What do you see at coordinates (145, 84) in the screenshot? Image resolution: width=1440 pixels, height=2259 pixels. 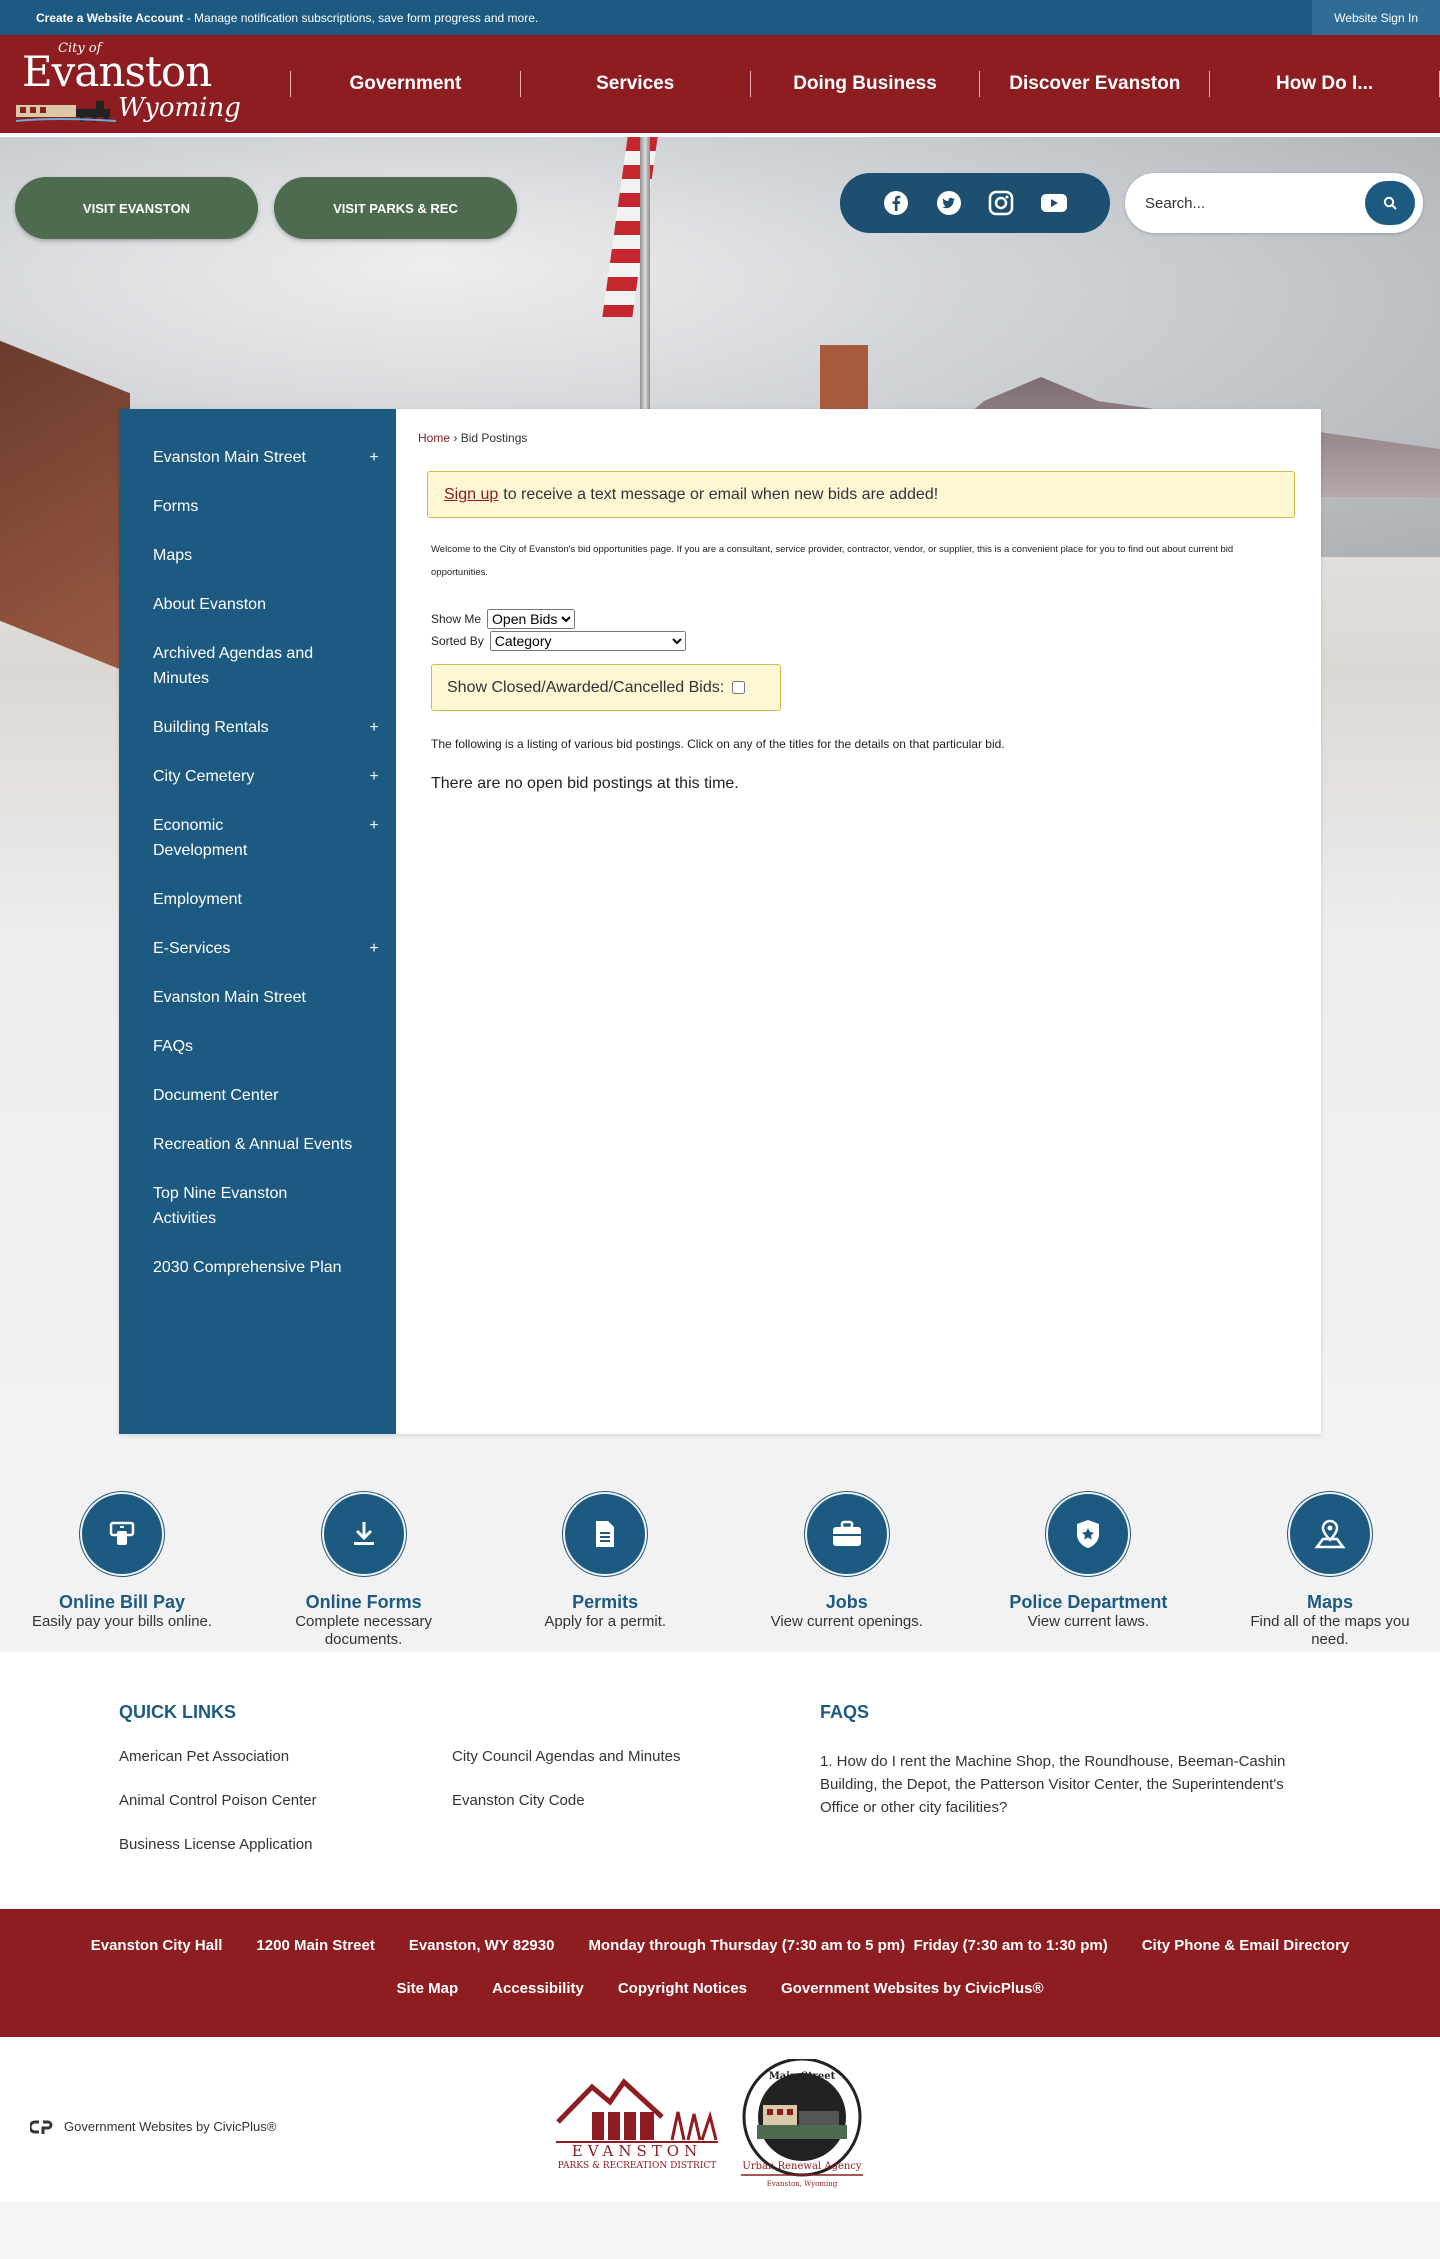 I see `site-logo: City of Evanston Wyoming` at bounding box center [145, 84].